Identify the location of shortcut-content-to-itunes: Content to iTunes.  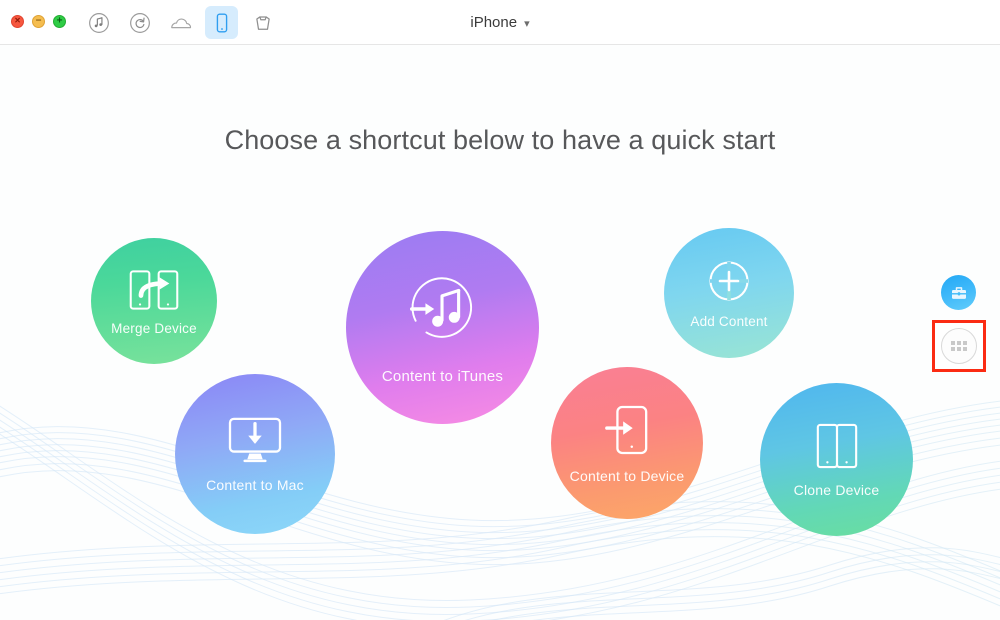
(442, 327).